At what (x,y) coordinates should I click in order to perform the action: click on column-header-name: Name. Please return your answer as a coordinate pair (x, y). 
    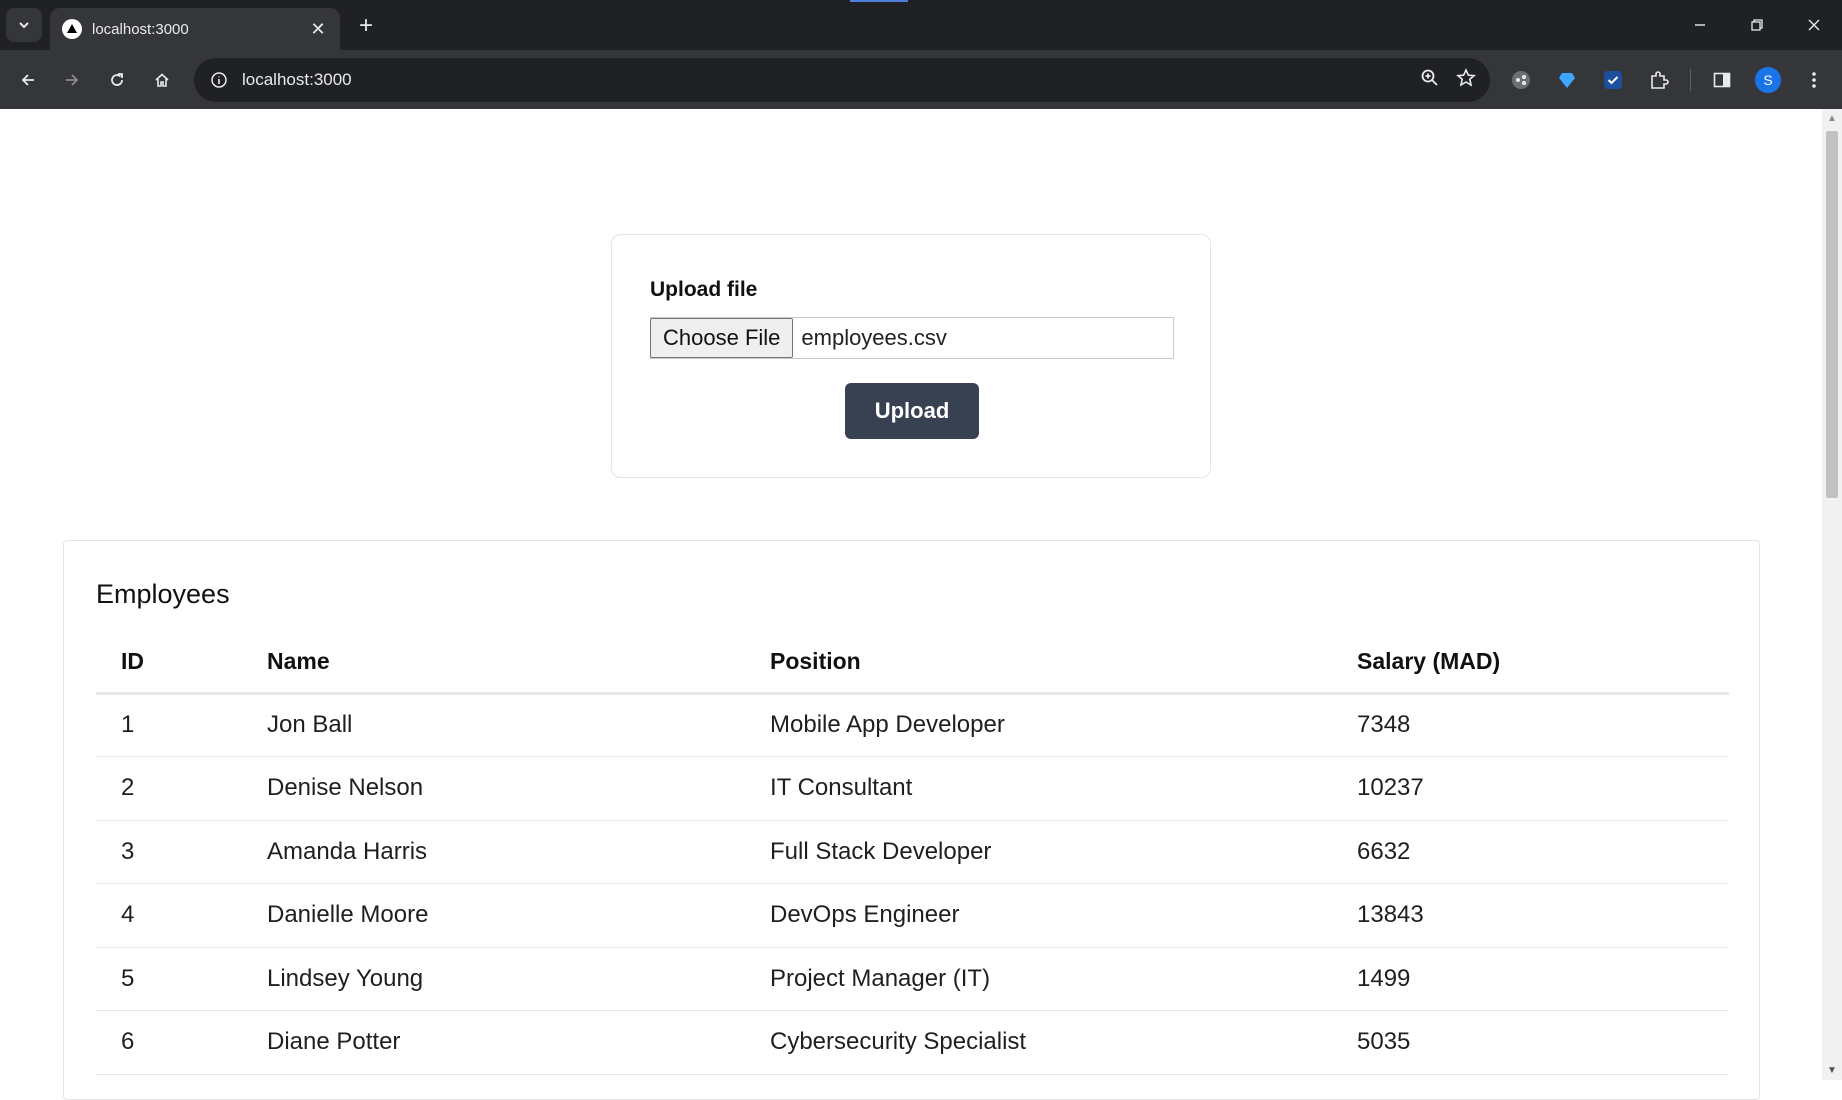
    Looking at the image, I should click on (518, 663).